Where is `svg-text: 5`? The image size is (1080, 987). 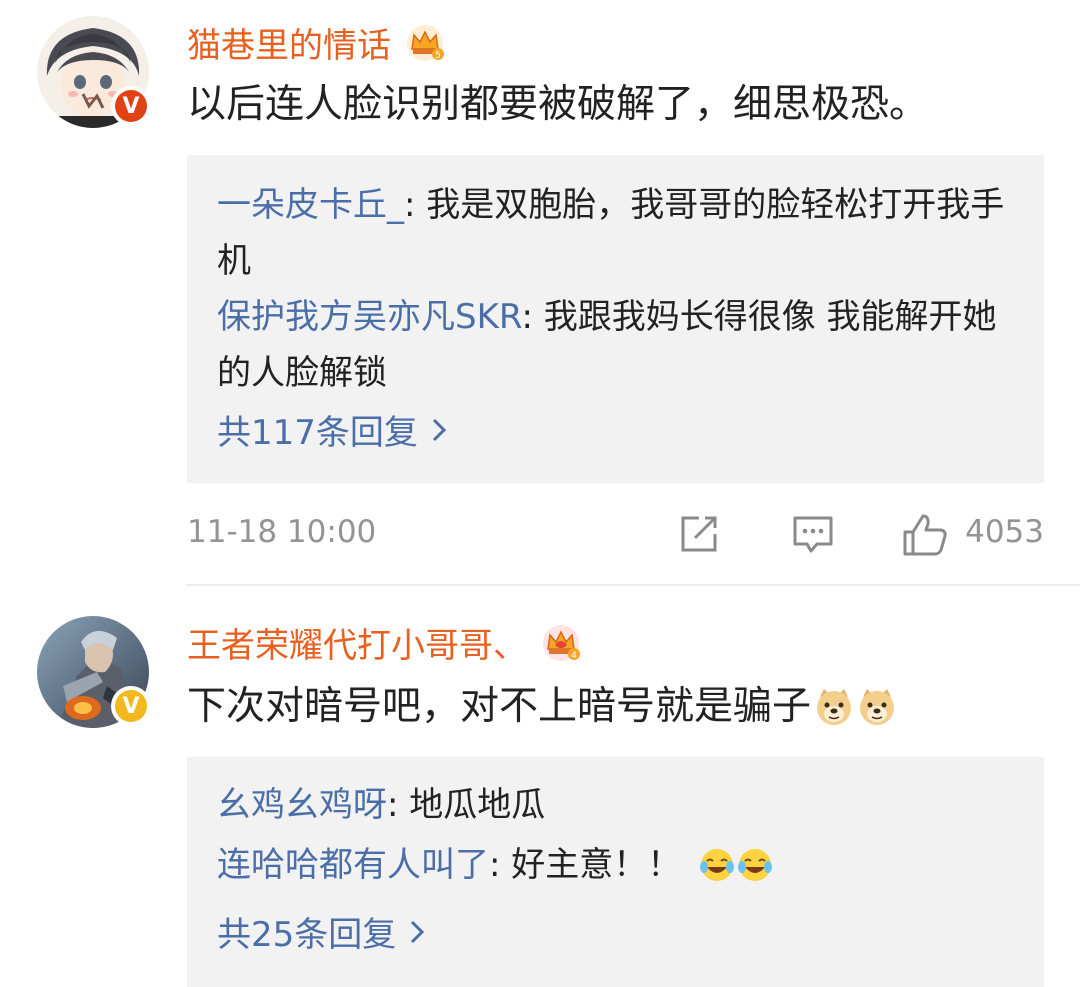 svg-text: 5 is located at coordinates (438, 56).